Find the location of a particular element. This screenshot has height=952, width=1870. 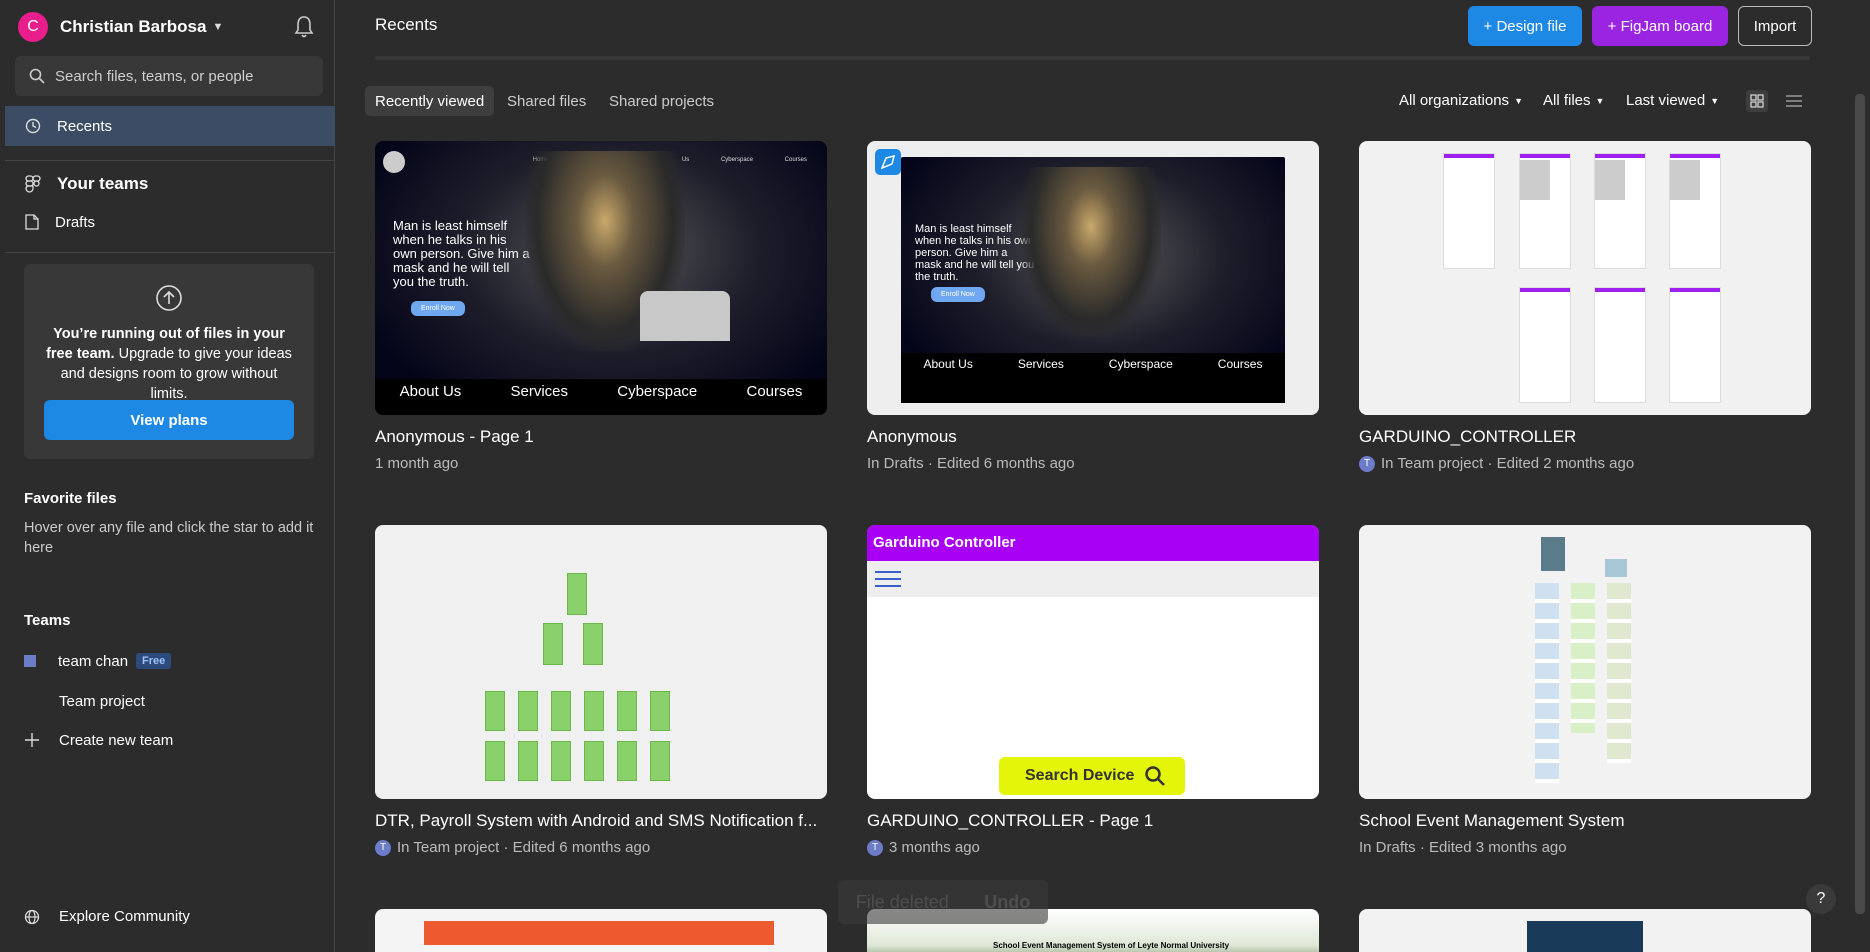

import-button: Import is located at coordinates (1775, 26).